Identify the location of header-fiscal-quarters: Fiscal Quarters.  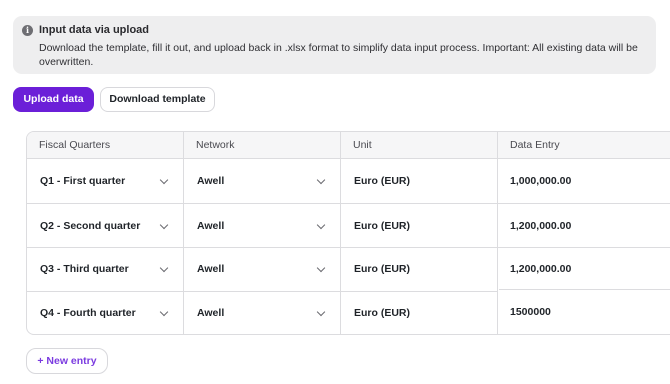
(75, 145).